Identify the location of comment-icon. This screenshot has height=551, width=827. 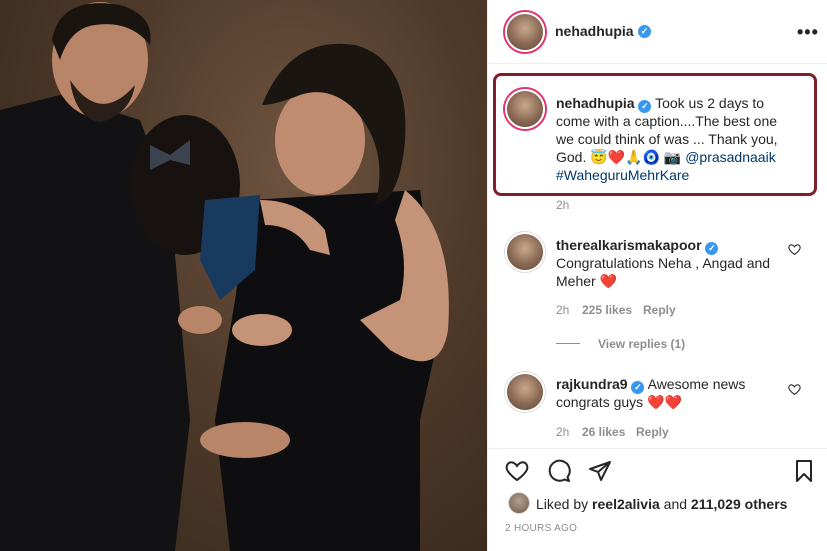
(559, 471).